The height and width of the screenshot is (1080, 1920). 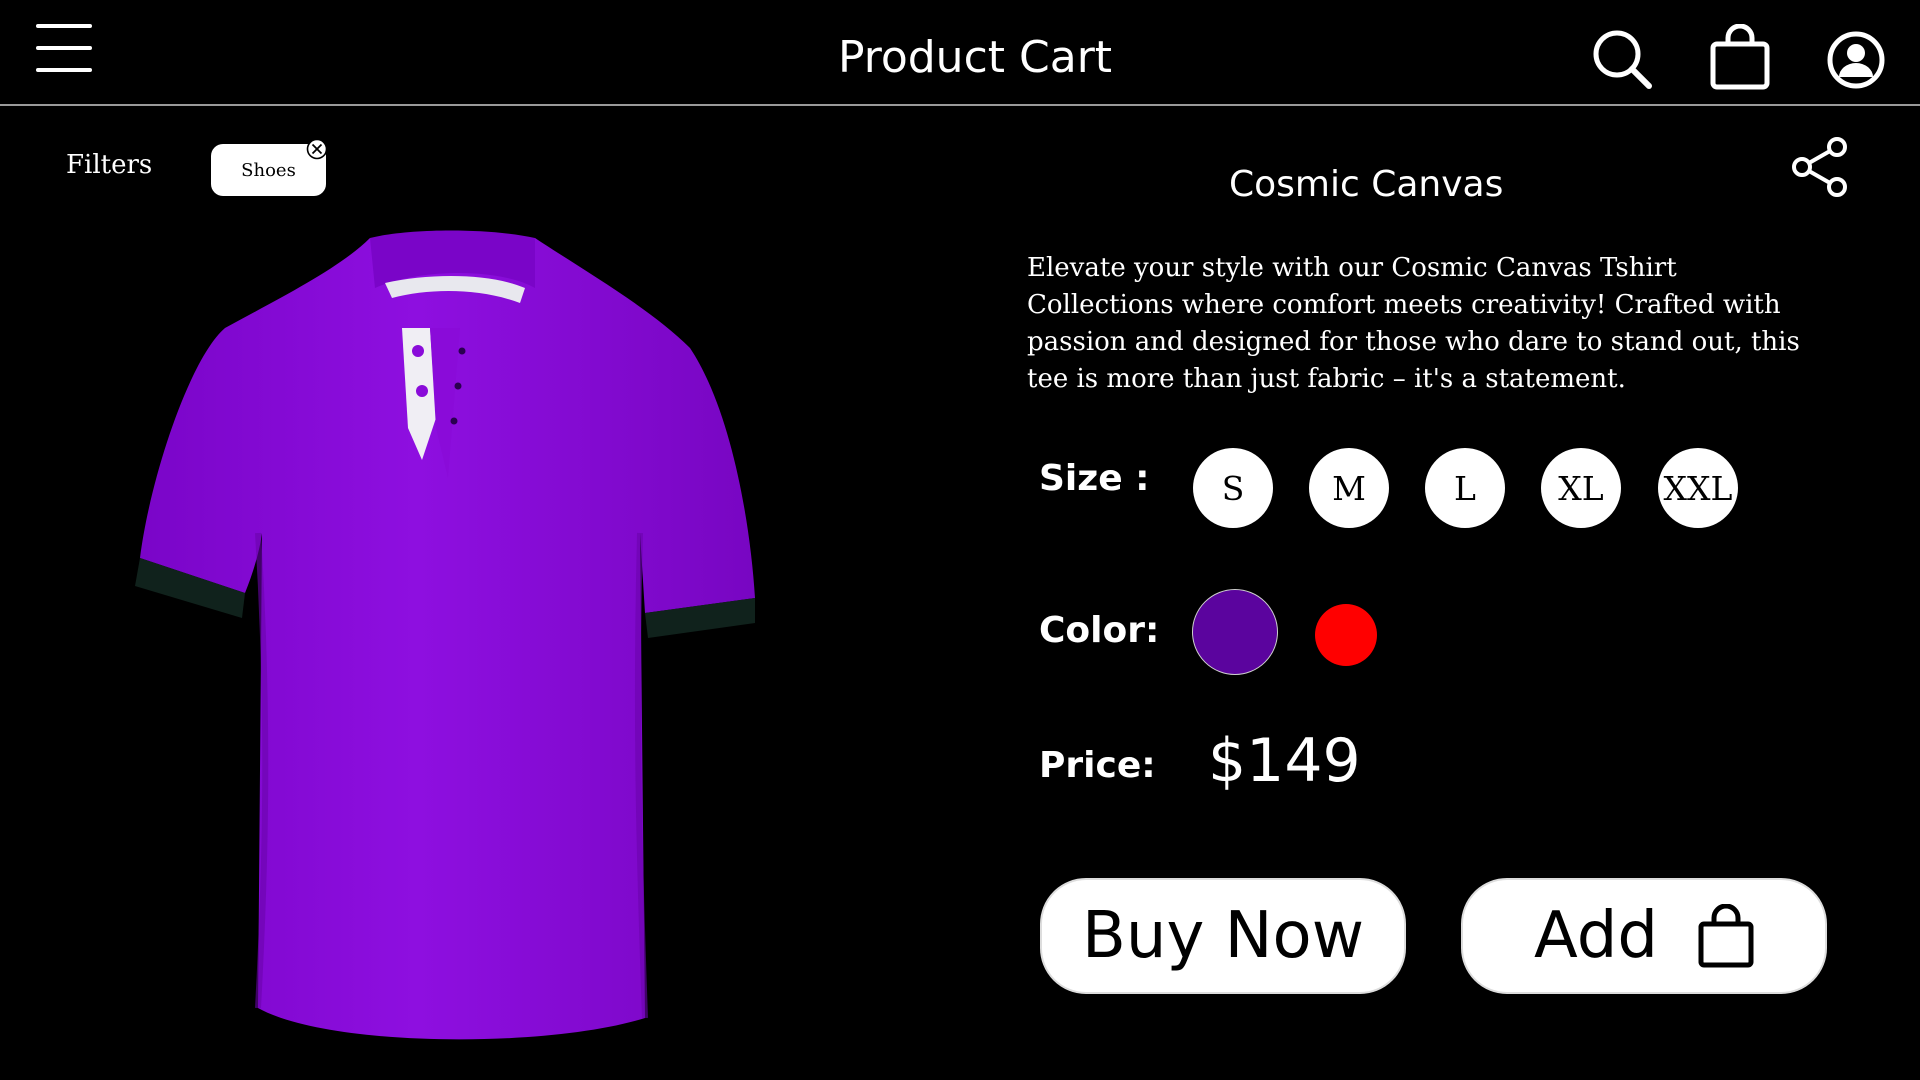 What do you see at coordinates (1856, 60) in the screenshot?
I see `user-account-icon` at bounding box center [1856, 60].